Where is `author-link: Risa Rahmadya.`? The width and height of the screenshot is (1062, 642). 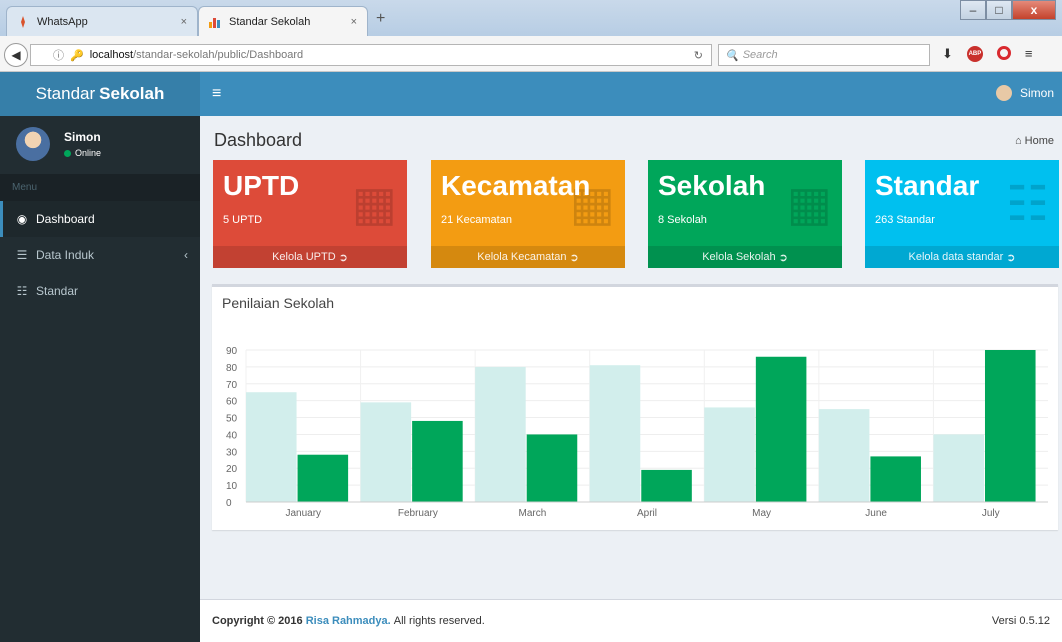
author-link: Risa Rahmadya. is located at coordinates (348, 621).